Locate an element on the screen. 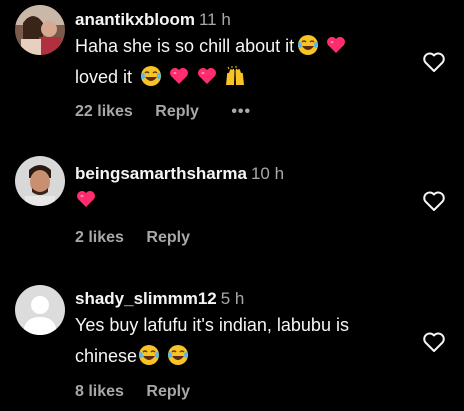 This screenshot has width=464, height=411. comment-text is located at coordinates (240, 200).